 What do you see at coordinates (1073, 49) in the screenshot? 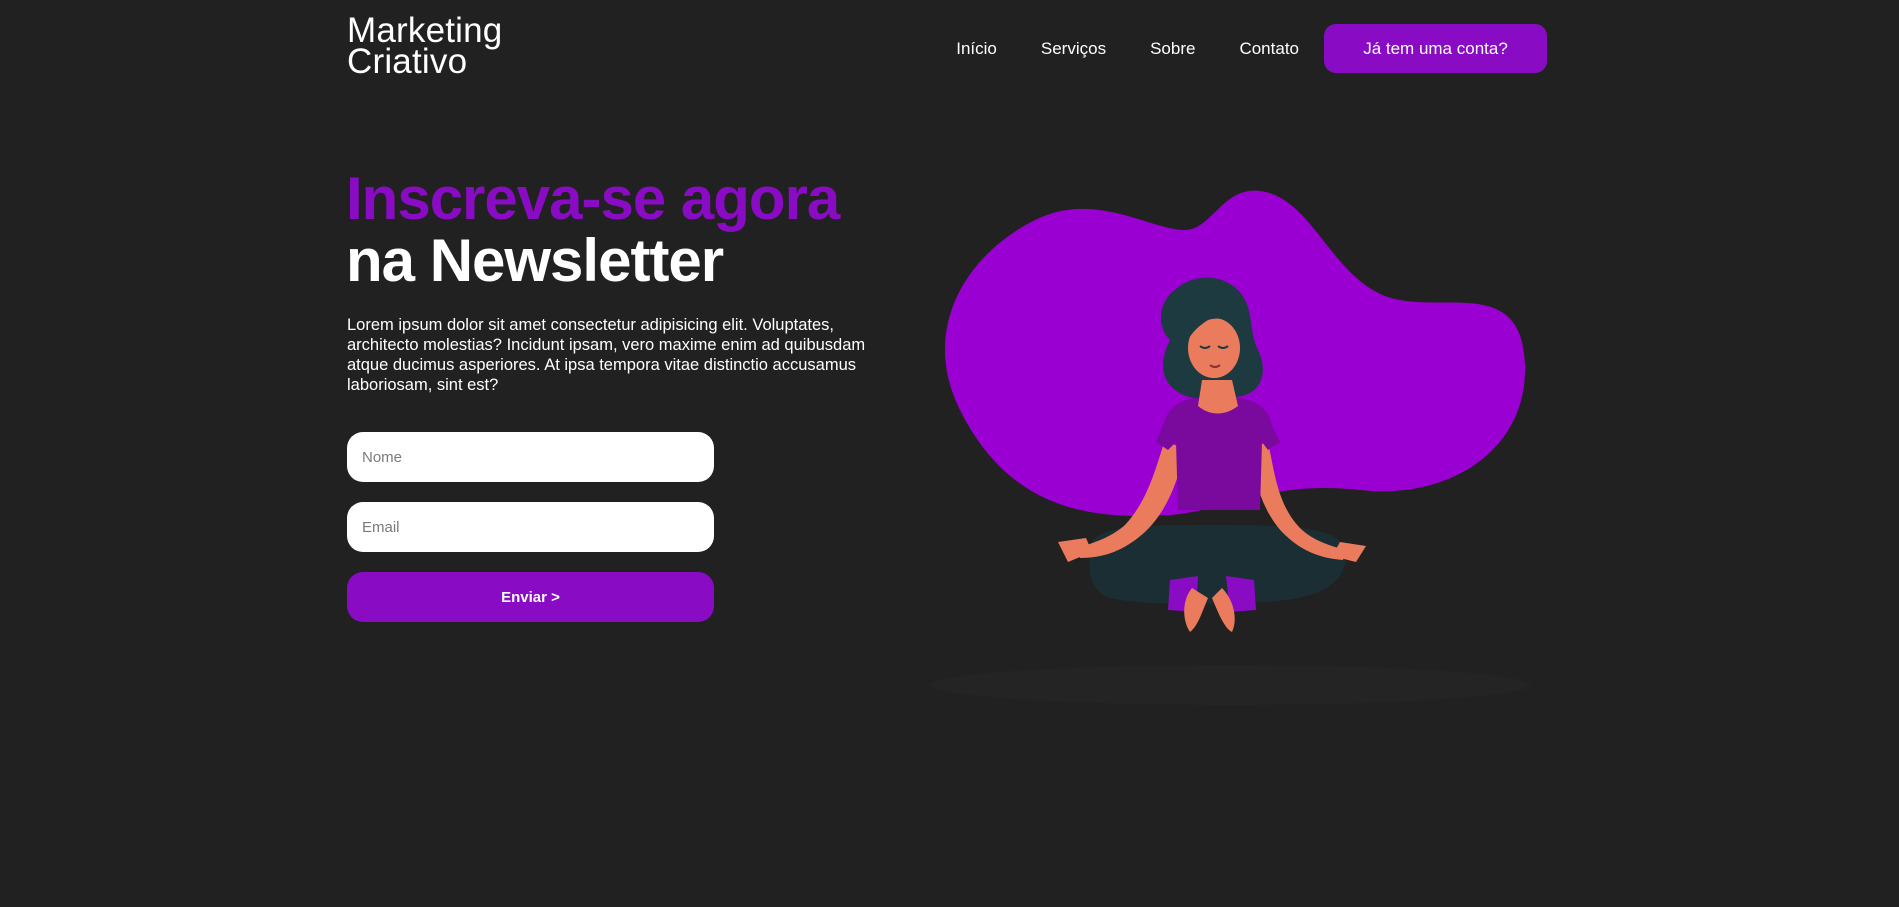
I see `nav-link-servicos: Serviços` at bounding box center [1073, 49].